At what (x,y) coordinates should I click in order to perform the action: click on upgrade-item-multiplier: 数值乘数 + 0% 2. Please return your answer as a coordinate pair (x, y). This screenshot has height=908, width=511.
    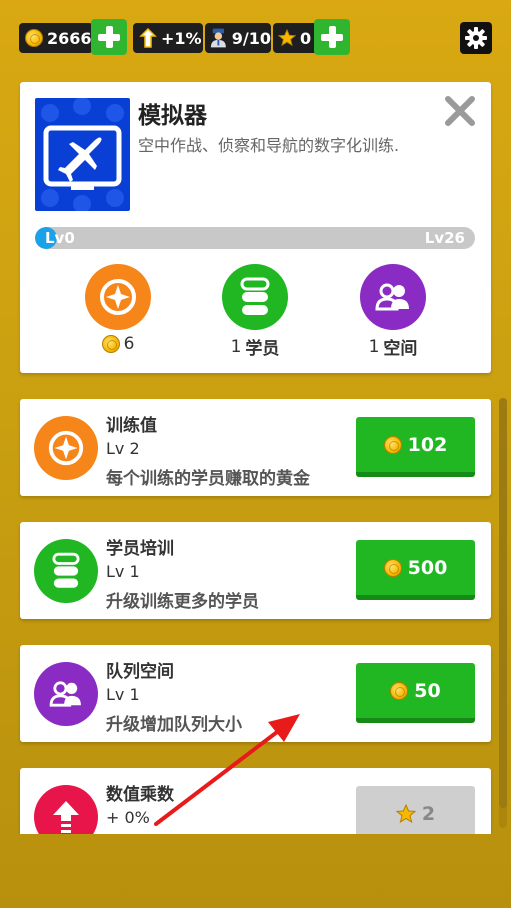
    Looking at the image, I should click on (255, 801).